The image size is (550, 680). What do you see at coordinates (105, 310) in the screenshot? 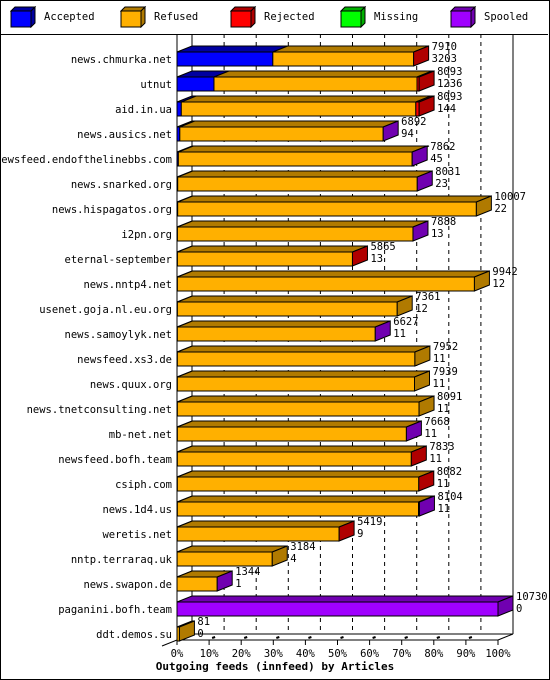
I see `category-label: usenet.goja.nl.eu.org` at bounding box center [105, 310].